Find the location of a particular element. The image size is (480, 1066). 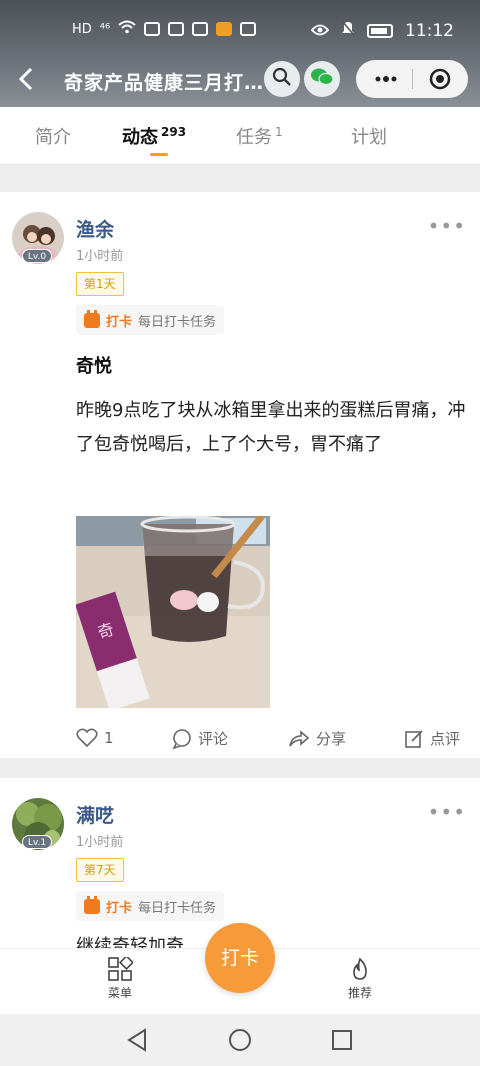

back-button is located at coordinates (31, 79).